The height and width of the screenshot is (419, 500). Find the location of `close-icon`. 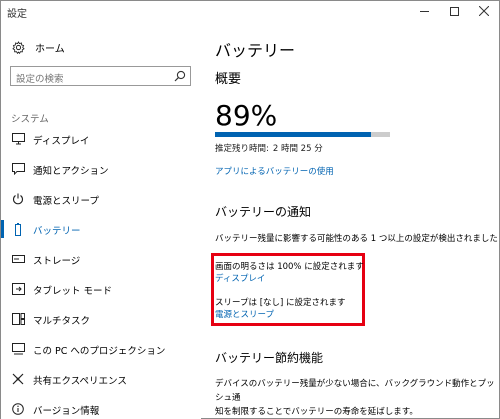

close-icon is located at coordinates (484, 11).